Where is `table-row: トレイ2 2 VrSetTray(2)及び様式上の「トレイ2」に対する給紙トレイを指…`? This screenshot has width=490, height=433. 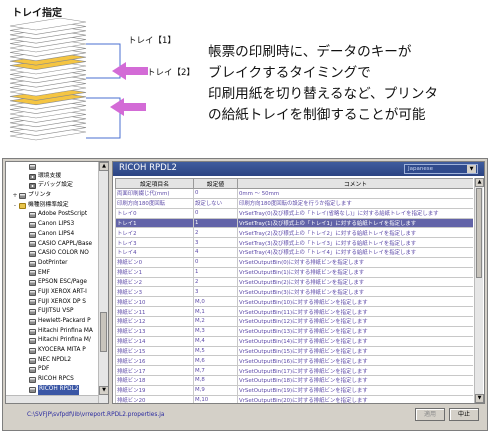
table-row: トレイ2 2 VrSetTray(2)及び様式上の「トレイ2」に対する給紙トレイを指… is located at coordinates (294, 233).